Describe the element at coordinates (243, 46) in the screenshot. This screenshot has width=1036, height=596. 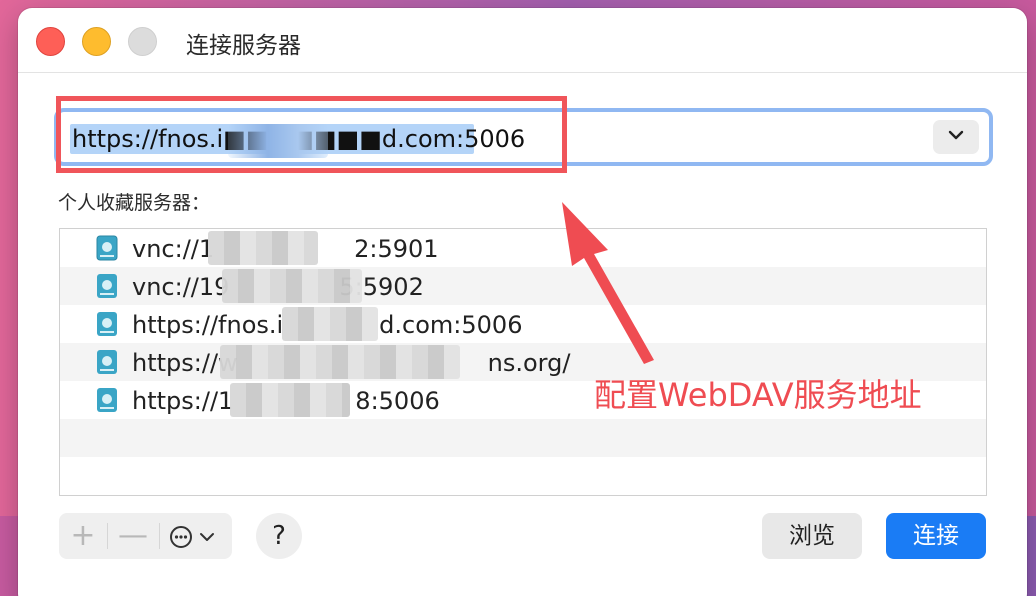
I see `window-title: 连接服务器` at that location.